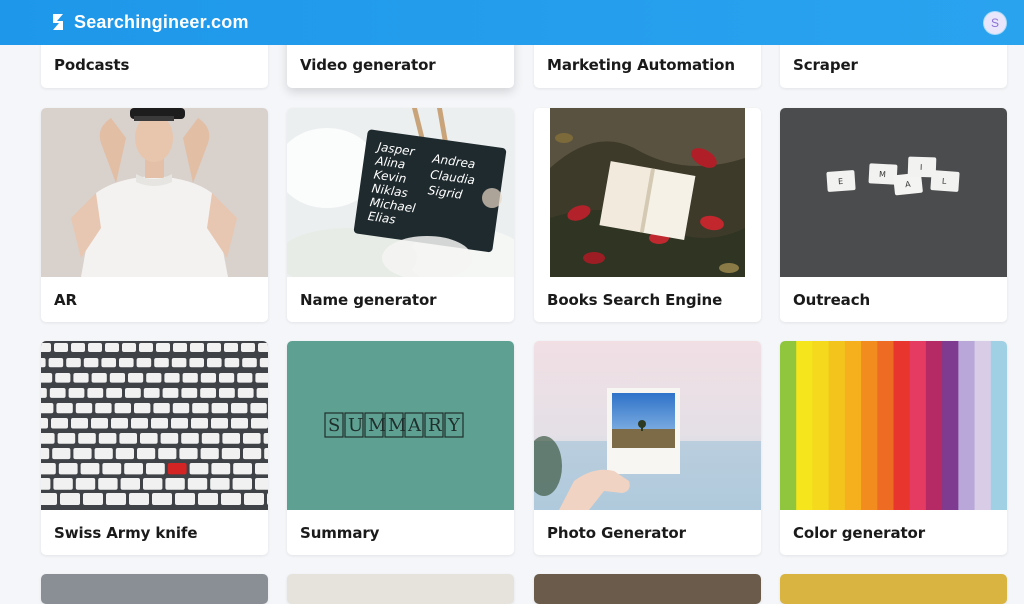 Image resolution: width=1024 pixels, height=604 pixels. I want to click on card-photo-generator: Photo Generator, so click(647, 448).